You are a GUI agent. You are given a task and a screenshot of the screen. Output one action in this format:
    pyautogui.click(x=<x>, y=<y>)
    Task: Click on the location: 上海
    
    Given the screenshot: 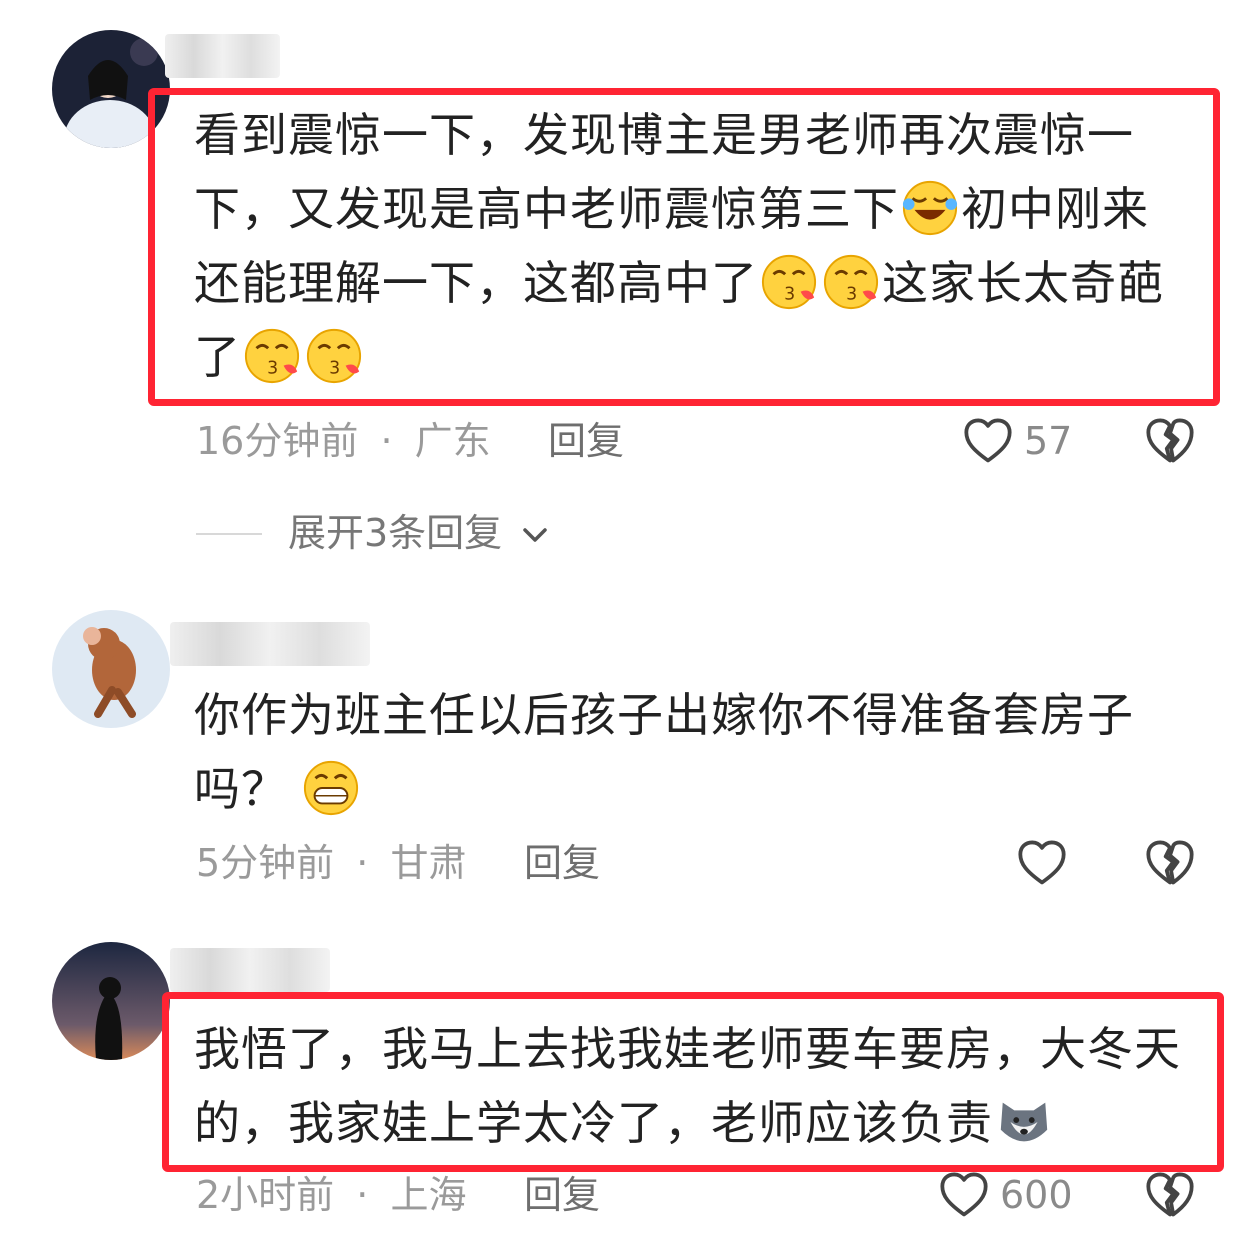 What is the action you would take?
    pyautogui.click(x=428, y=1195)
    